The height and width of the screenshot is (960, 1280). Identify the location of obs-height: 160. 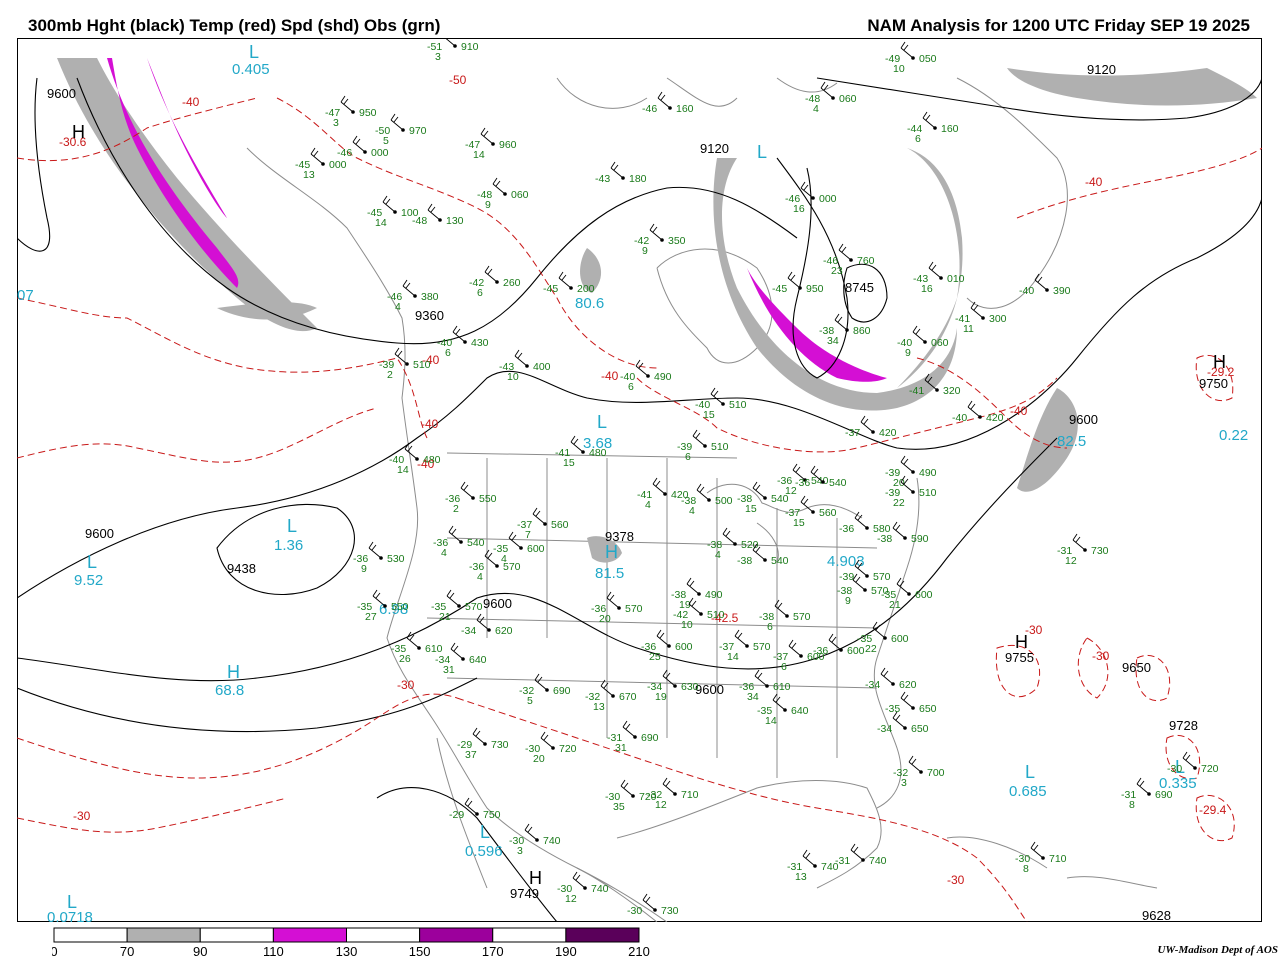
(685, 109).